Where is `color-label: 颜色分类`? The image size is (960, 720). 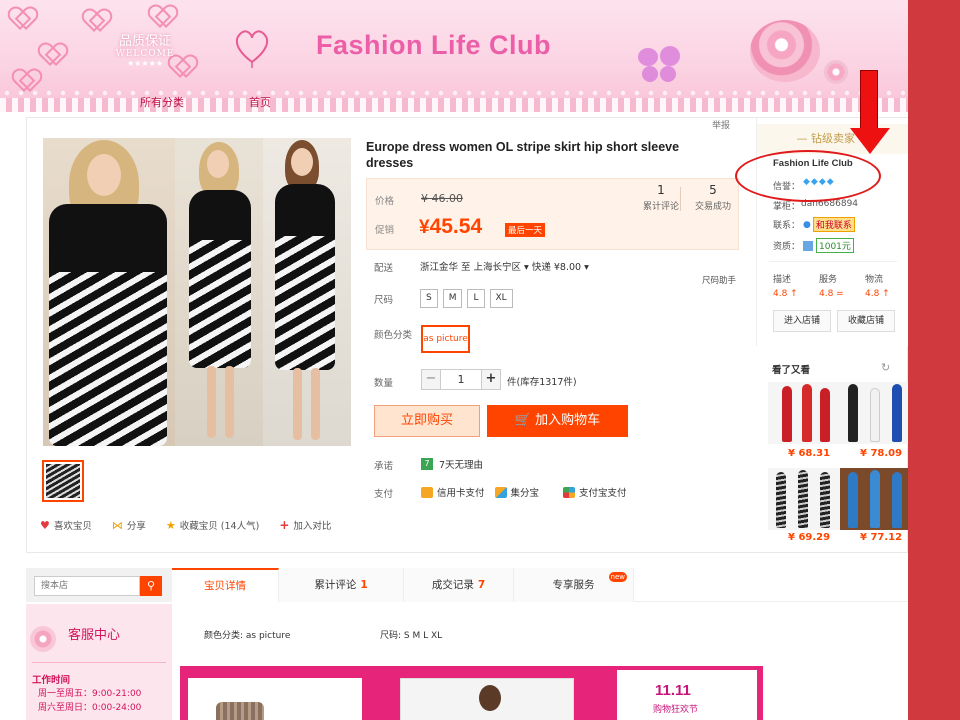 color-label: 颜色分类 is located at coordinates (393, 335).